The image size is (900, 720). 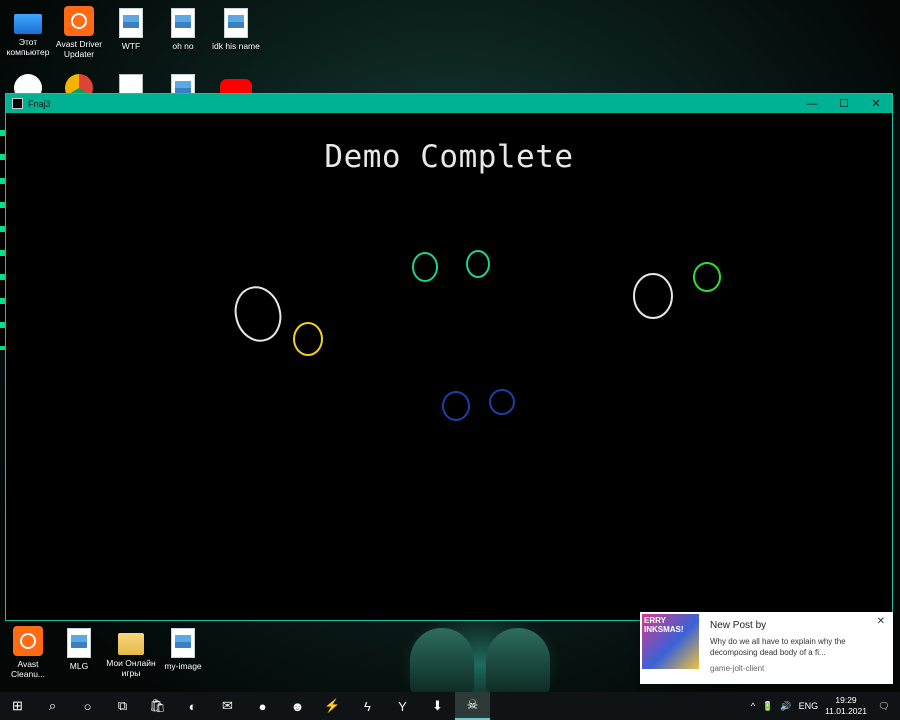 I want to click on task-view-button: ⧉, so click(x=122, y=706).